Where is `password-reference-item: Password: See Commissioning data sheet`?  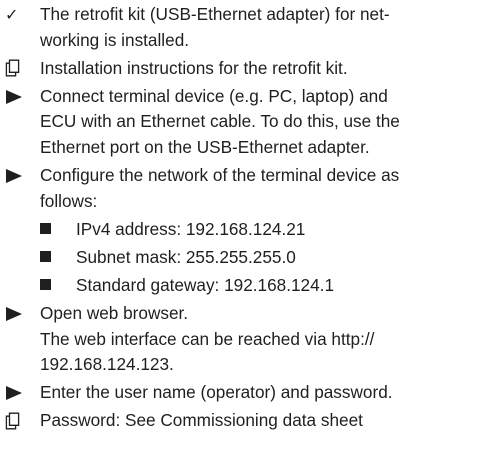
password-reference-item: Password: See Commissioning data sheet is located at coordinates (248, 421).